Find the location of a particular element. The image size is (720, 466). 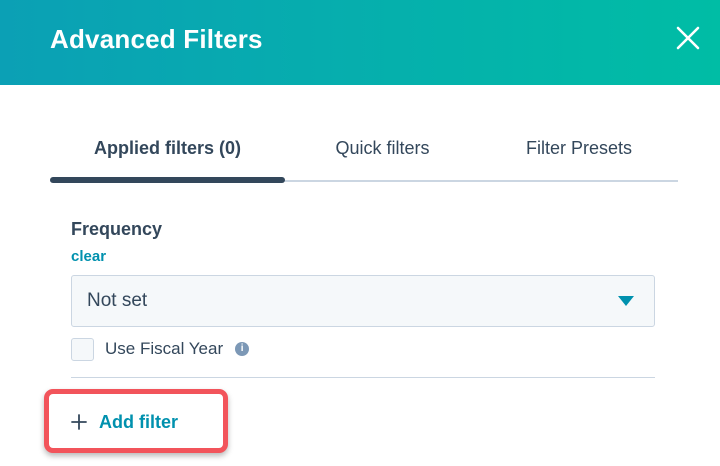

info-icon: i is located at coordinates (242, 349).